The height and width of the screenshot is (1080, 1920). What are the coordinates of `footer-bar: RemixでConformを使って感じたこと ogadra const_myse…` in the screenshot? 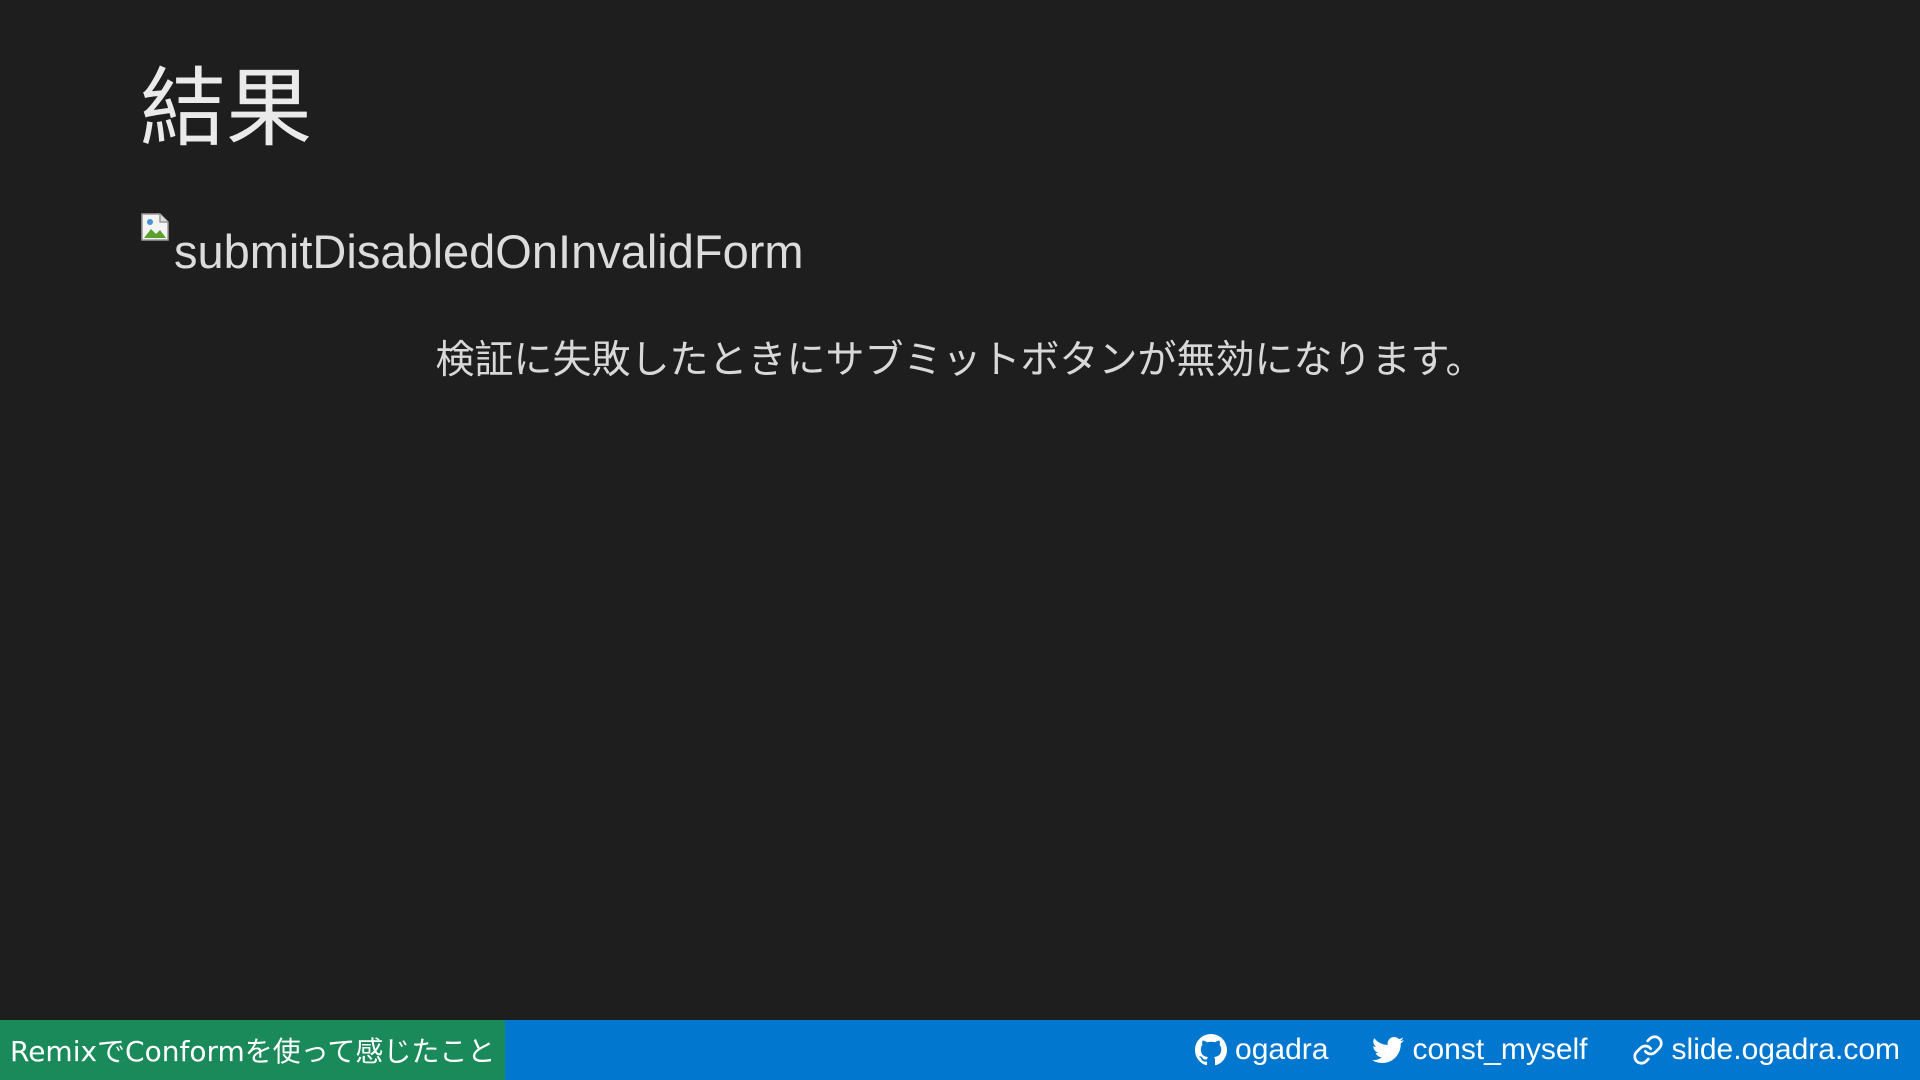 It's located at (960, 1050).